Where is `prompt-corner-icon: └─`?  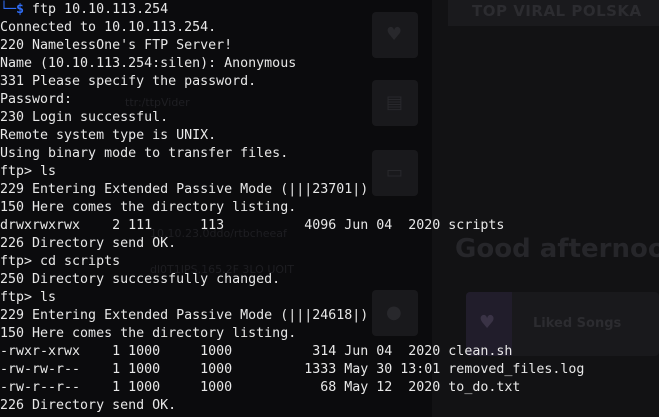 prompt-corner-icon: └─ is located at coordinates (8, 9).